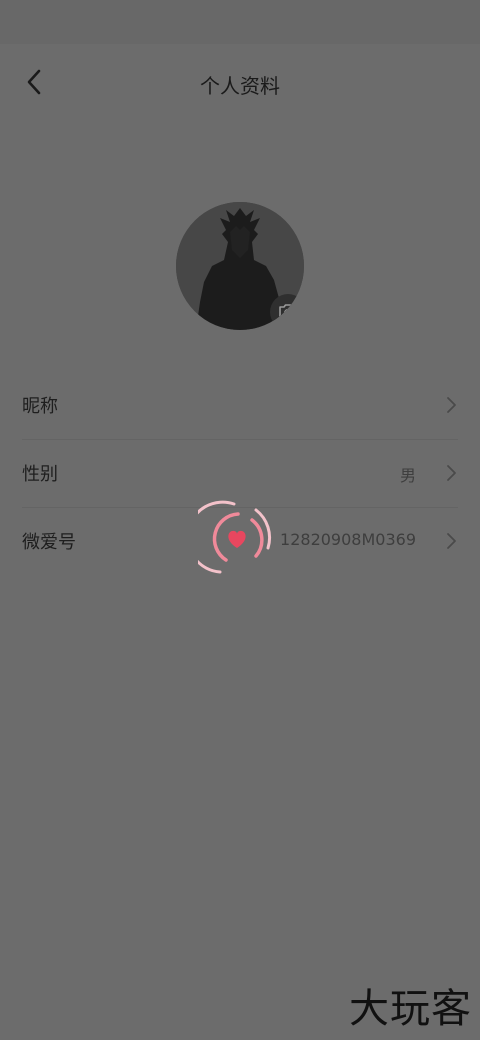 The width and height of the screenshot is (480, 1040). What do you see at coordinates (410, 1009) in the screenshot?
I see `watermark-logo: 大玩客` at bounding box center [410, 1009].